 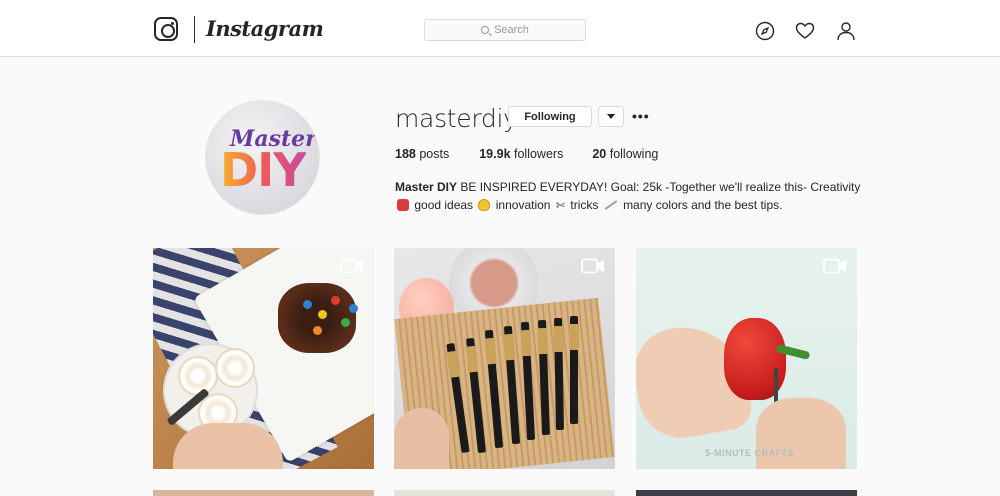 I want to click on bio-tricks: tricks, so click(x=584, y=205).